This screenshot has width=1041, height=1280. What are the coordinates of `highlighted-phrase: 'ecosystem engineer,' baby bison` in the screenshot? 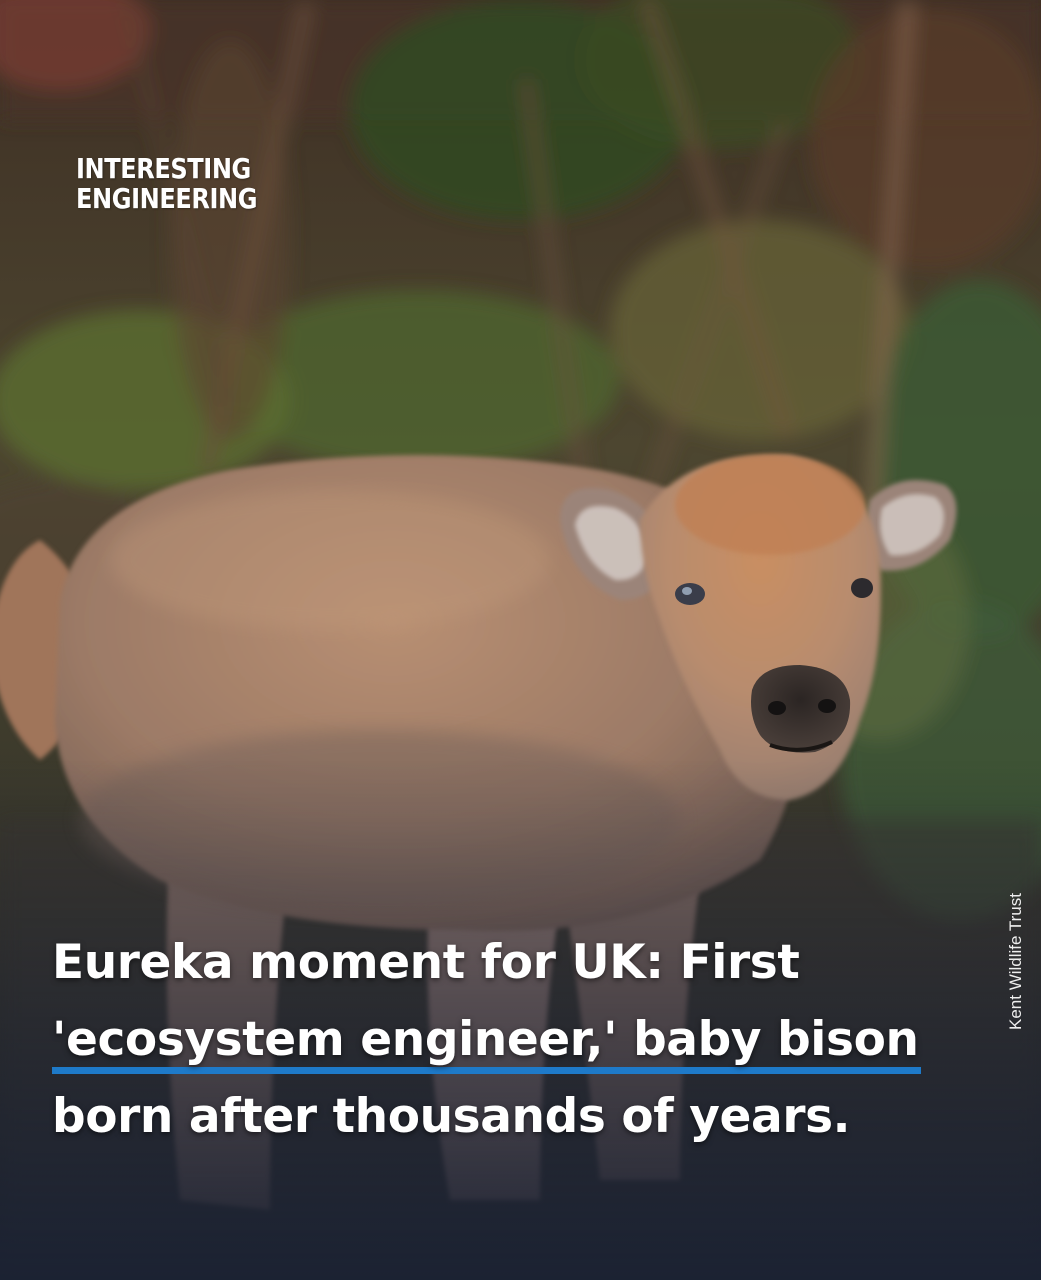 It's located at (486, 1039).